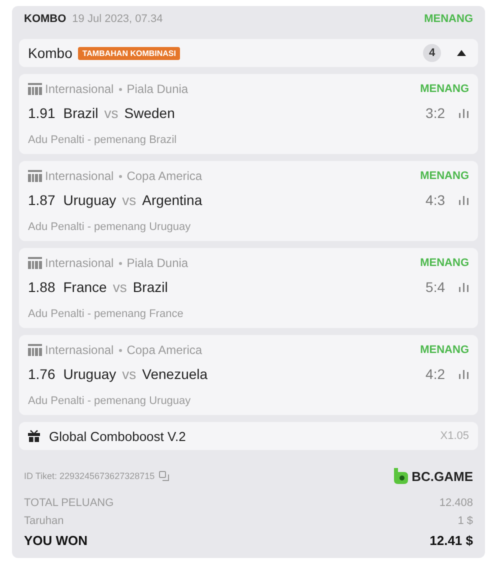  Describe the element at coordinates (103, 139) in the screenshot. I see `market-selection: Adu Penalti - pemenang Brazil` at that location.